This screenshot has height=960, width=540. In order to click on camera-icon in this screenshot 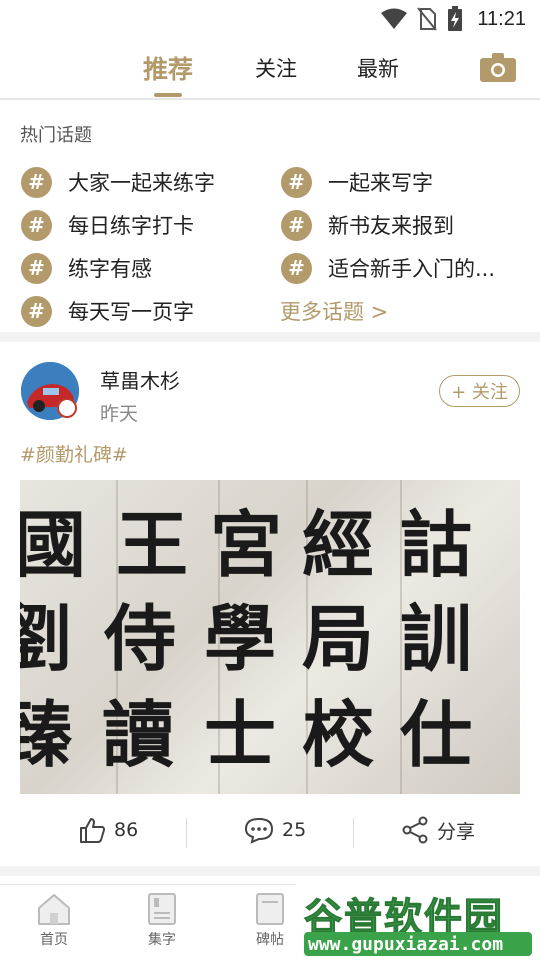, I will do `click(498, 67)`.